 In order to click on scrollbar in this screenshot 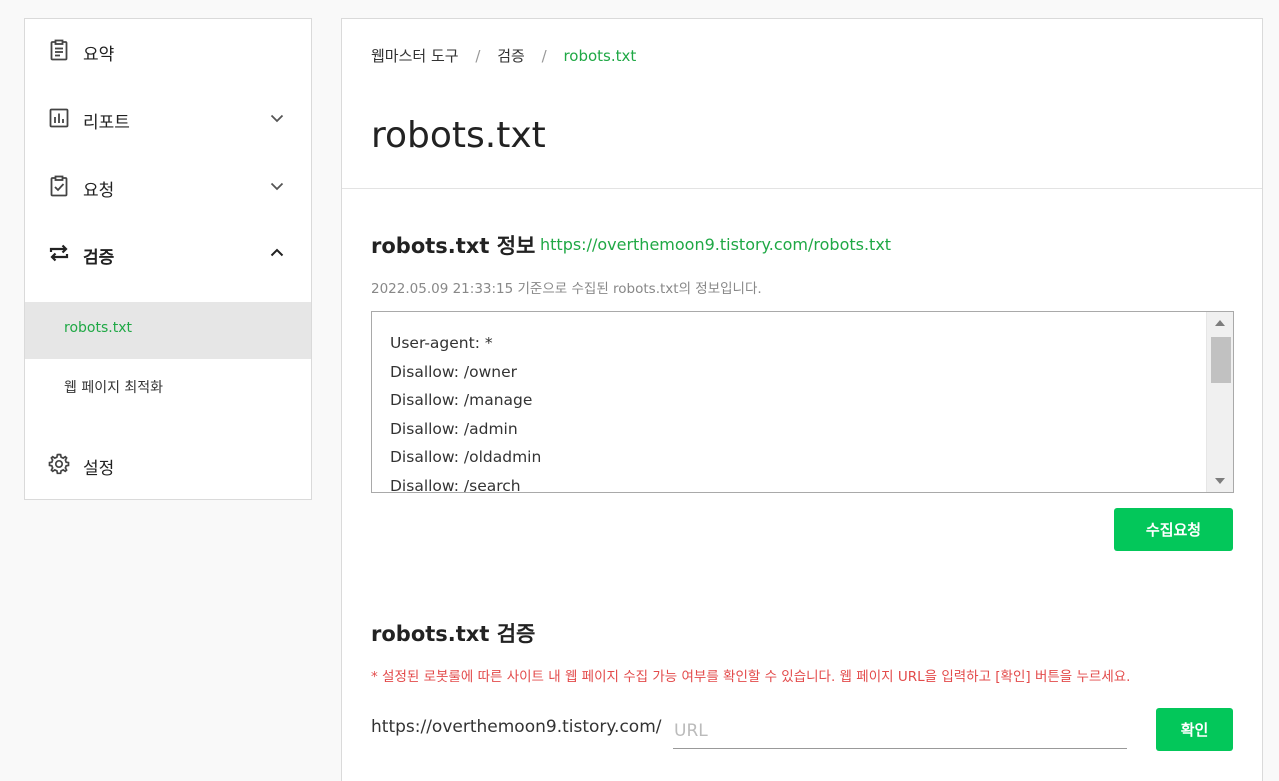, I will do `click(1219, 402)`.